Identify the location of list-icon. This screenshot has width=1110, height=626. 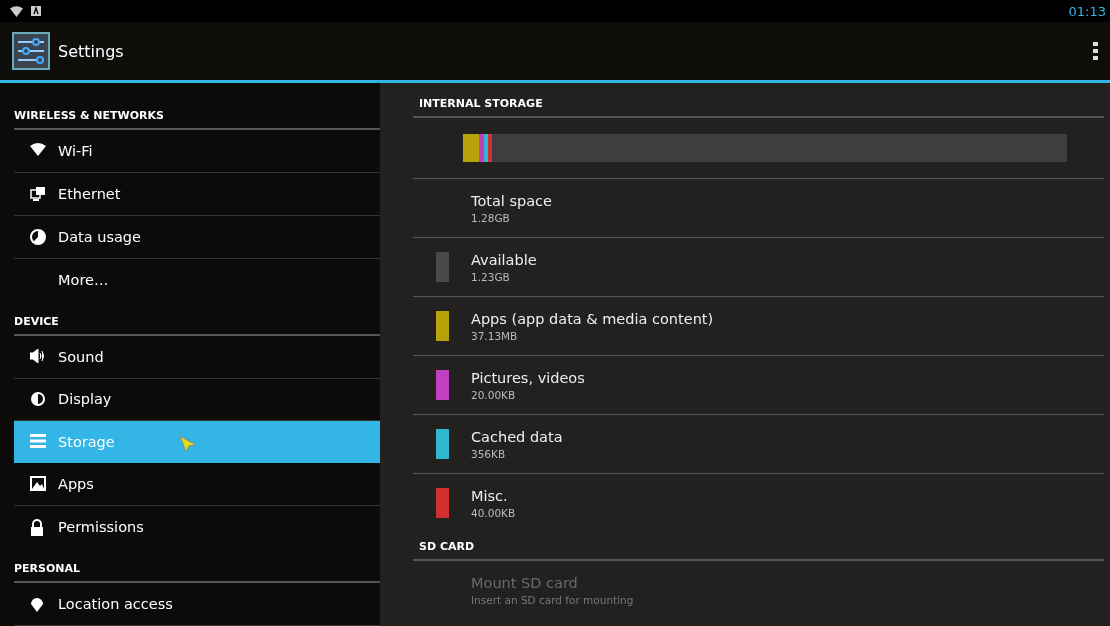
(38, 441).